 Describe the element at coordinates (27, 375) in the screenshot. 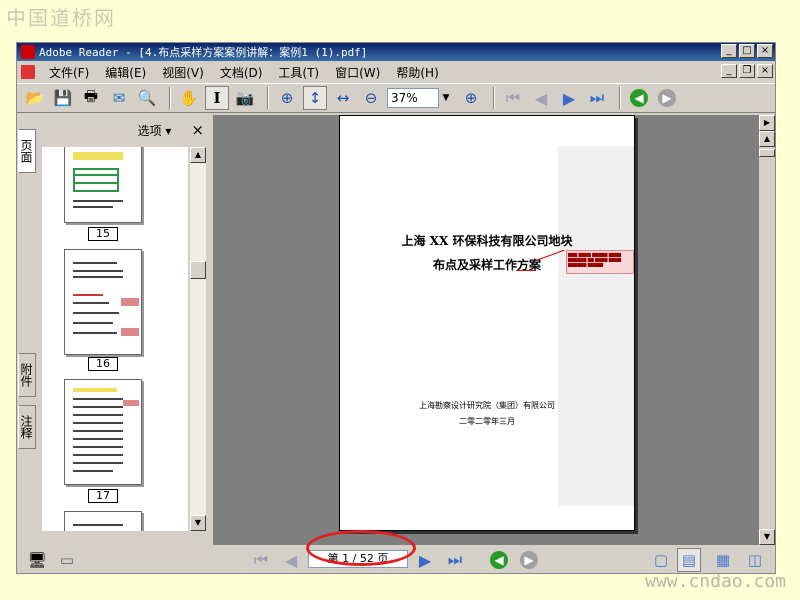

I see `tab-attachments: 附件` at that location.